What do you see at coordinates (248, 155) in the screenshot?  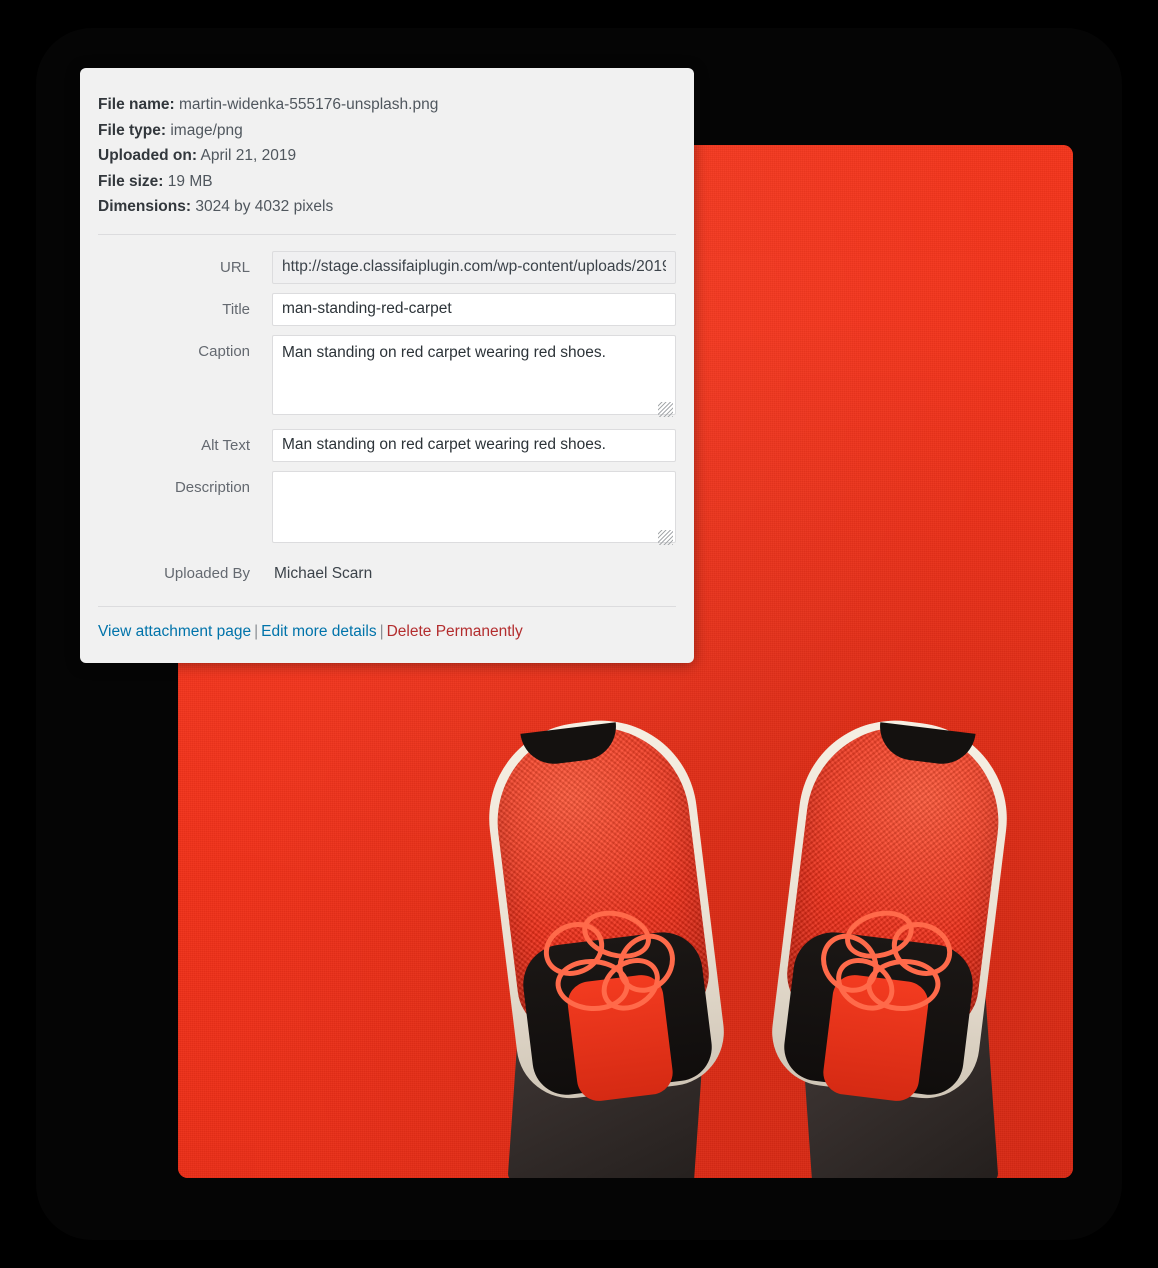 I see `metadata-value: April 21, 2019` at bounding box center [248, 155].